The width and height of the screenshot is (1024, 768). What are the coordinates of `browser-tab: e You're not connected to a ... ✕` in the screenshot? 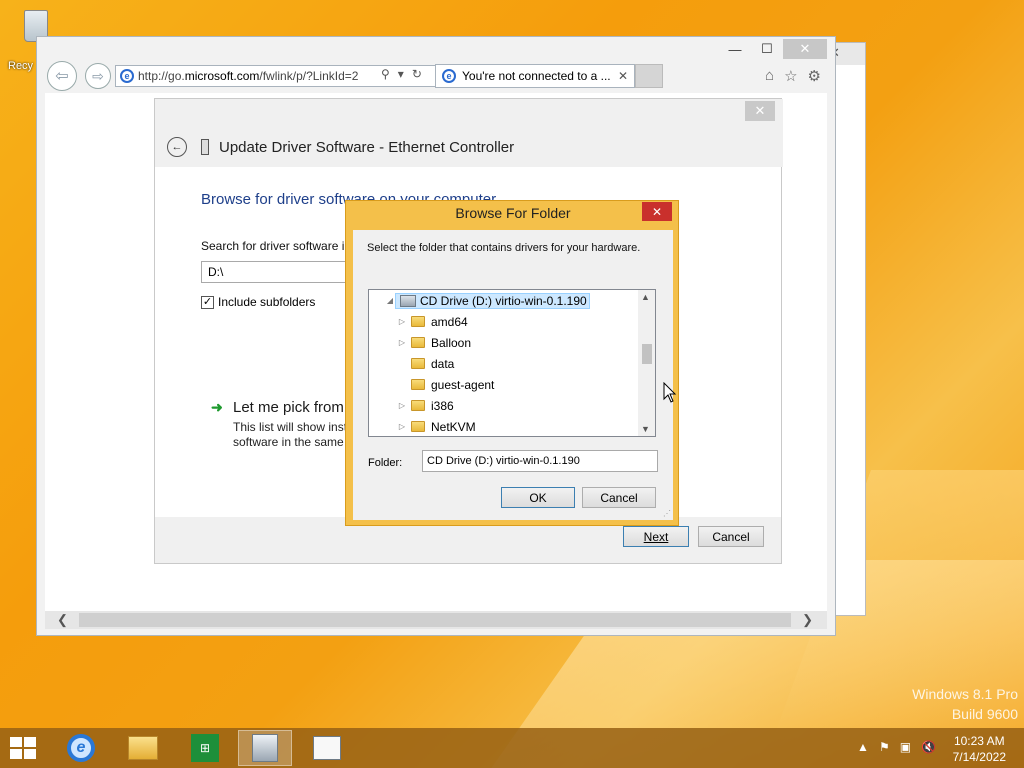 It's located at (535, 76).